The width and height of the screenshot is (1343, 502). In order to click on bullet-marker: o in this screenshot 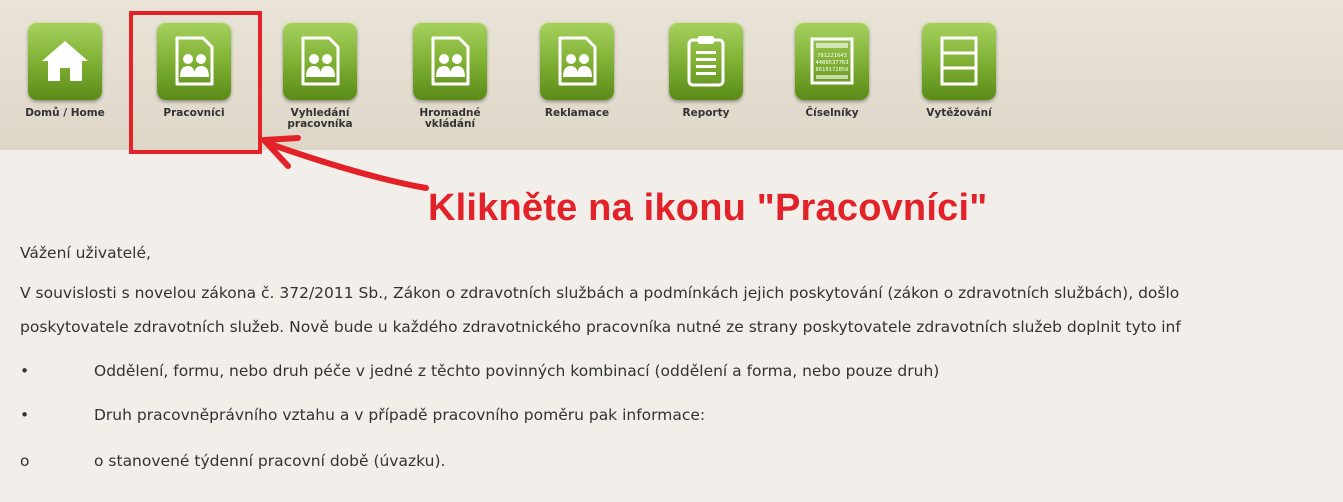, I will do `click(25, 461)`.